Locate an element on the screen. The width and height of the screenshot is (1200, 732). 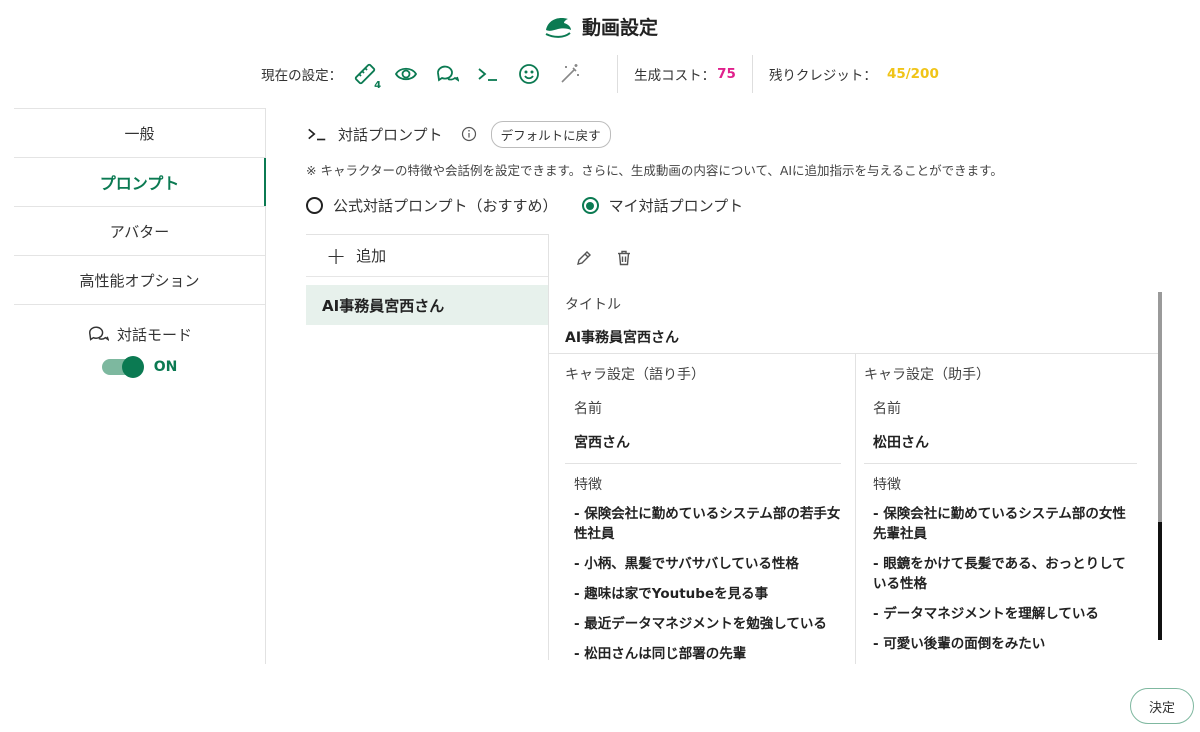
sidebar-item-general: 一般 is located at coordinates (139, 132).